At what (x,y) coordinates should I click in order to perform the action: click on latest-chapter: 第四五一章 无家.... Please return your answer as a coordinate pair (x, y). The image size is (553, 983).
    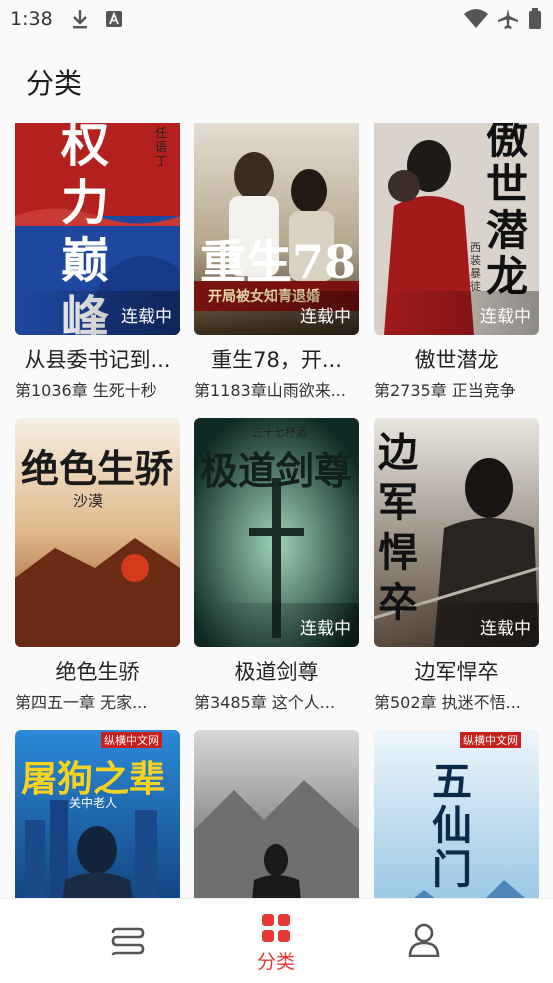
    Looking at the image, I should click on (81, 702).